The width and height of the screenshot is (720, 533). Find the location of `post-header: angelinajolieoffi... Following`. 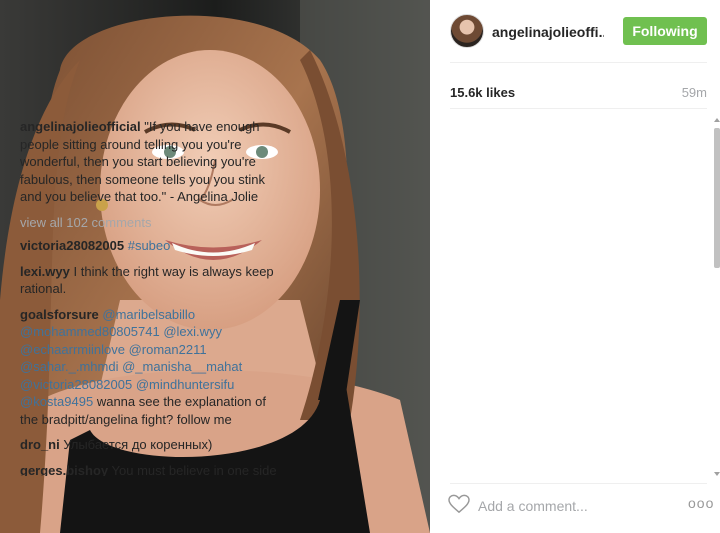

post-header: angelinajolieoffi... Following is located at coordinates (575, 31).